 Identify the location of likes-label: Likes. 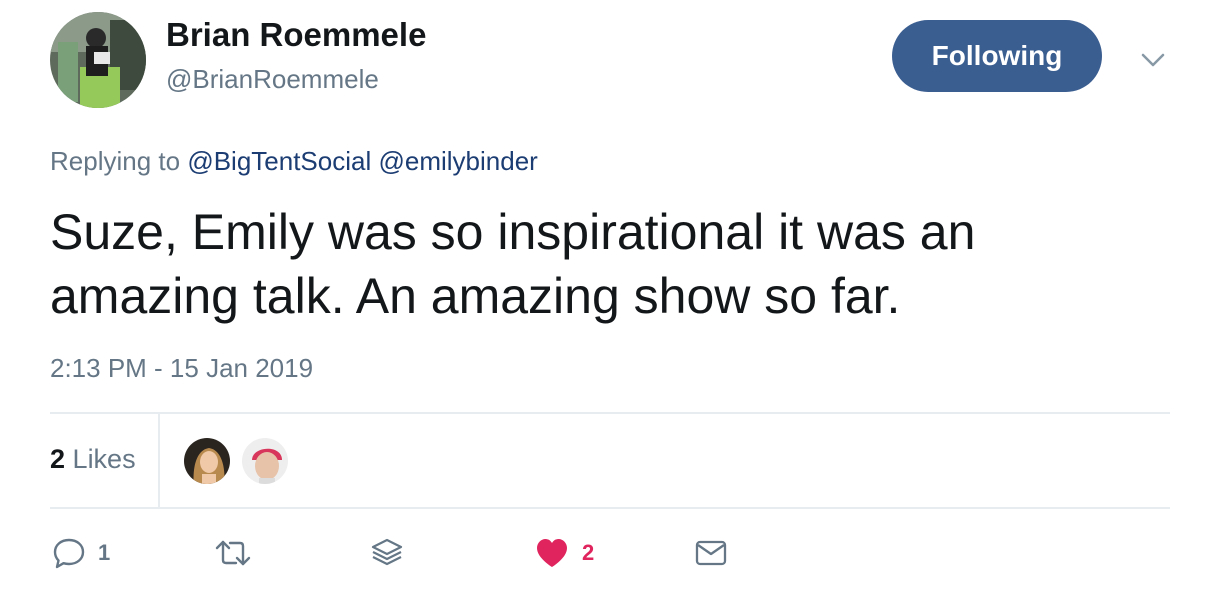
(104, 459).